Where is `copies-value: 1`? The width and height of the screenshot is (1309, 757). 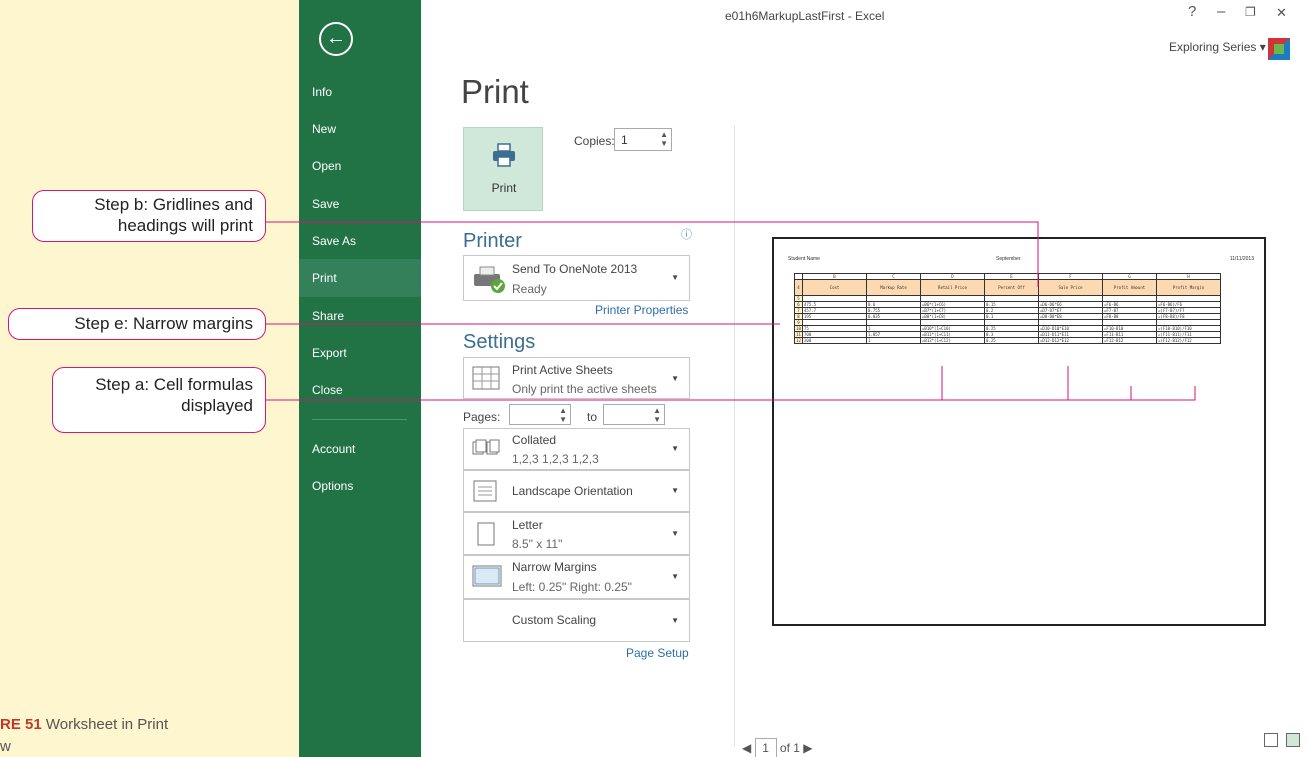 copies-value: 1 is located at coordinates (624, 140).